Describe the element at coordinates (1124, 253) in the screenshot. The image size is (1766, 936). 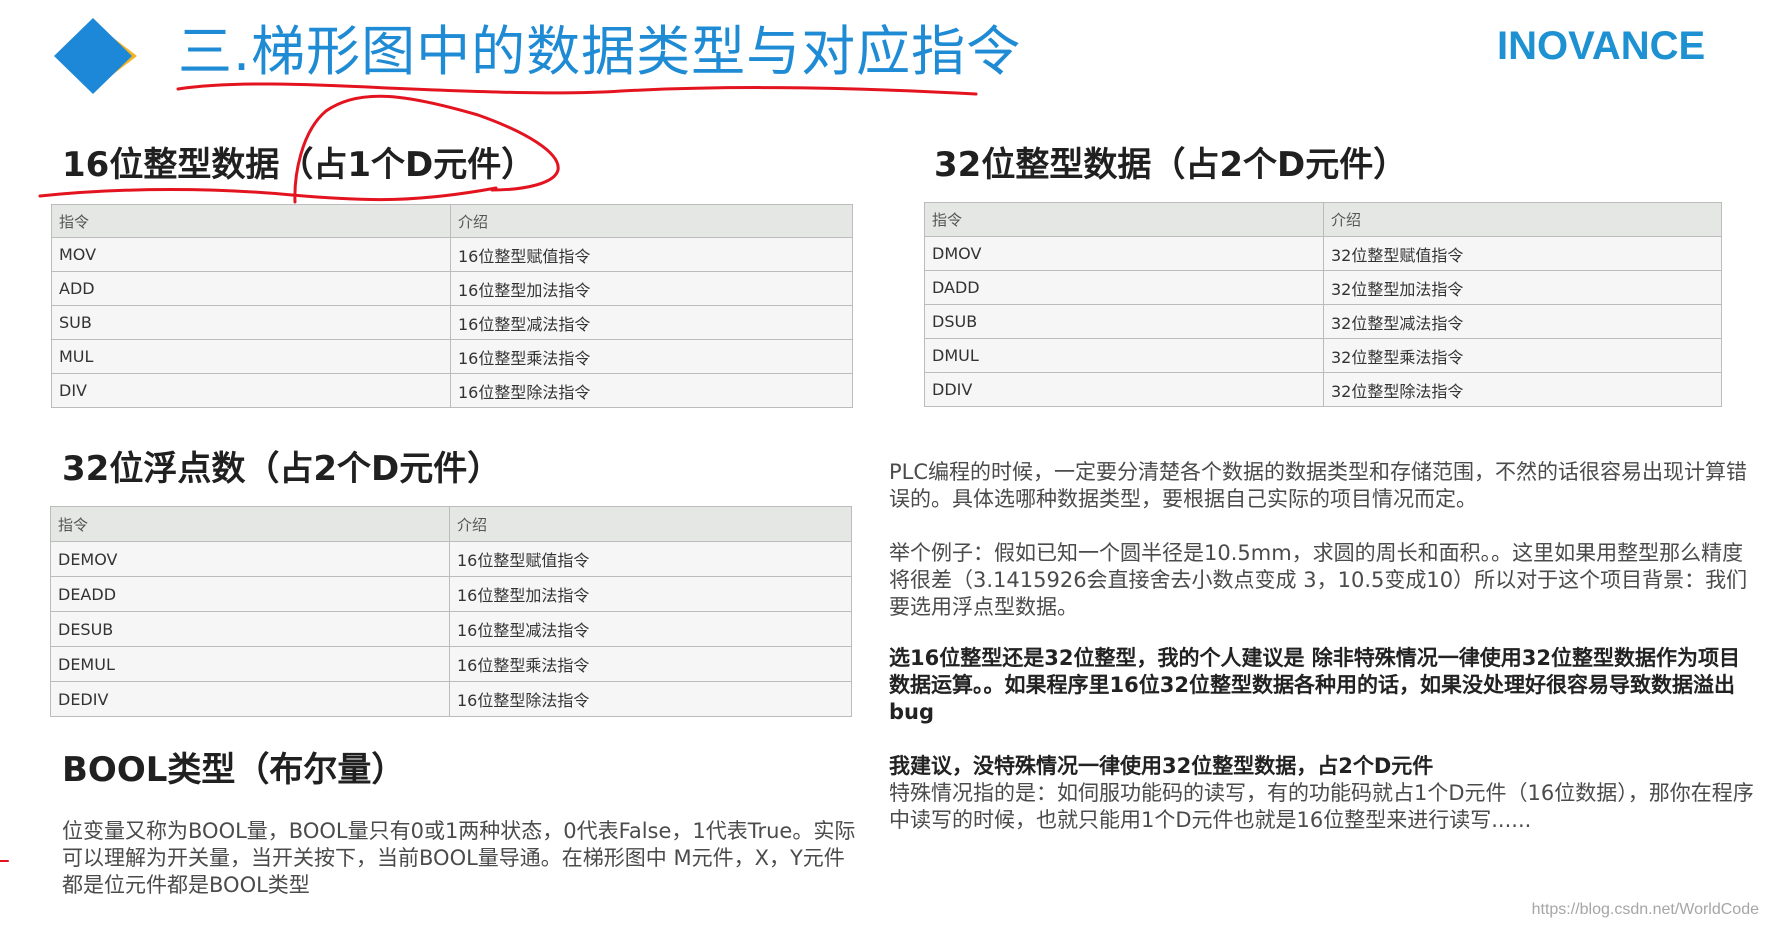
I see `command-cell: DMOV` at that location.